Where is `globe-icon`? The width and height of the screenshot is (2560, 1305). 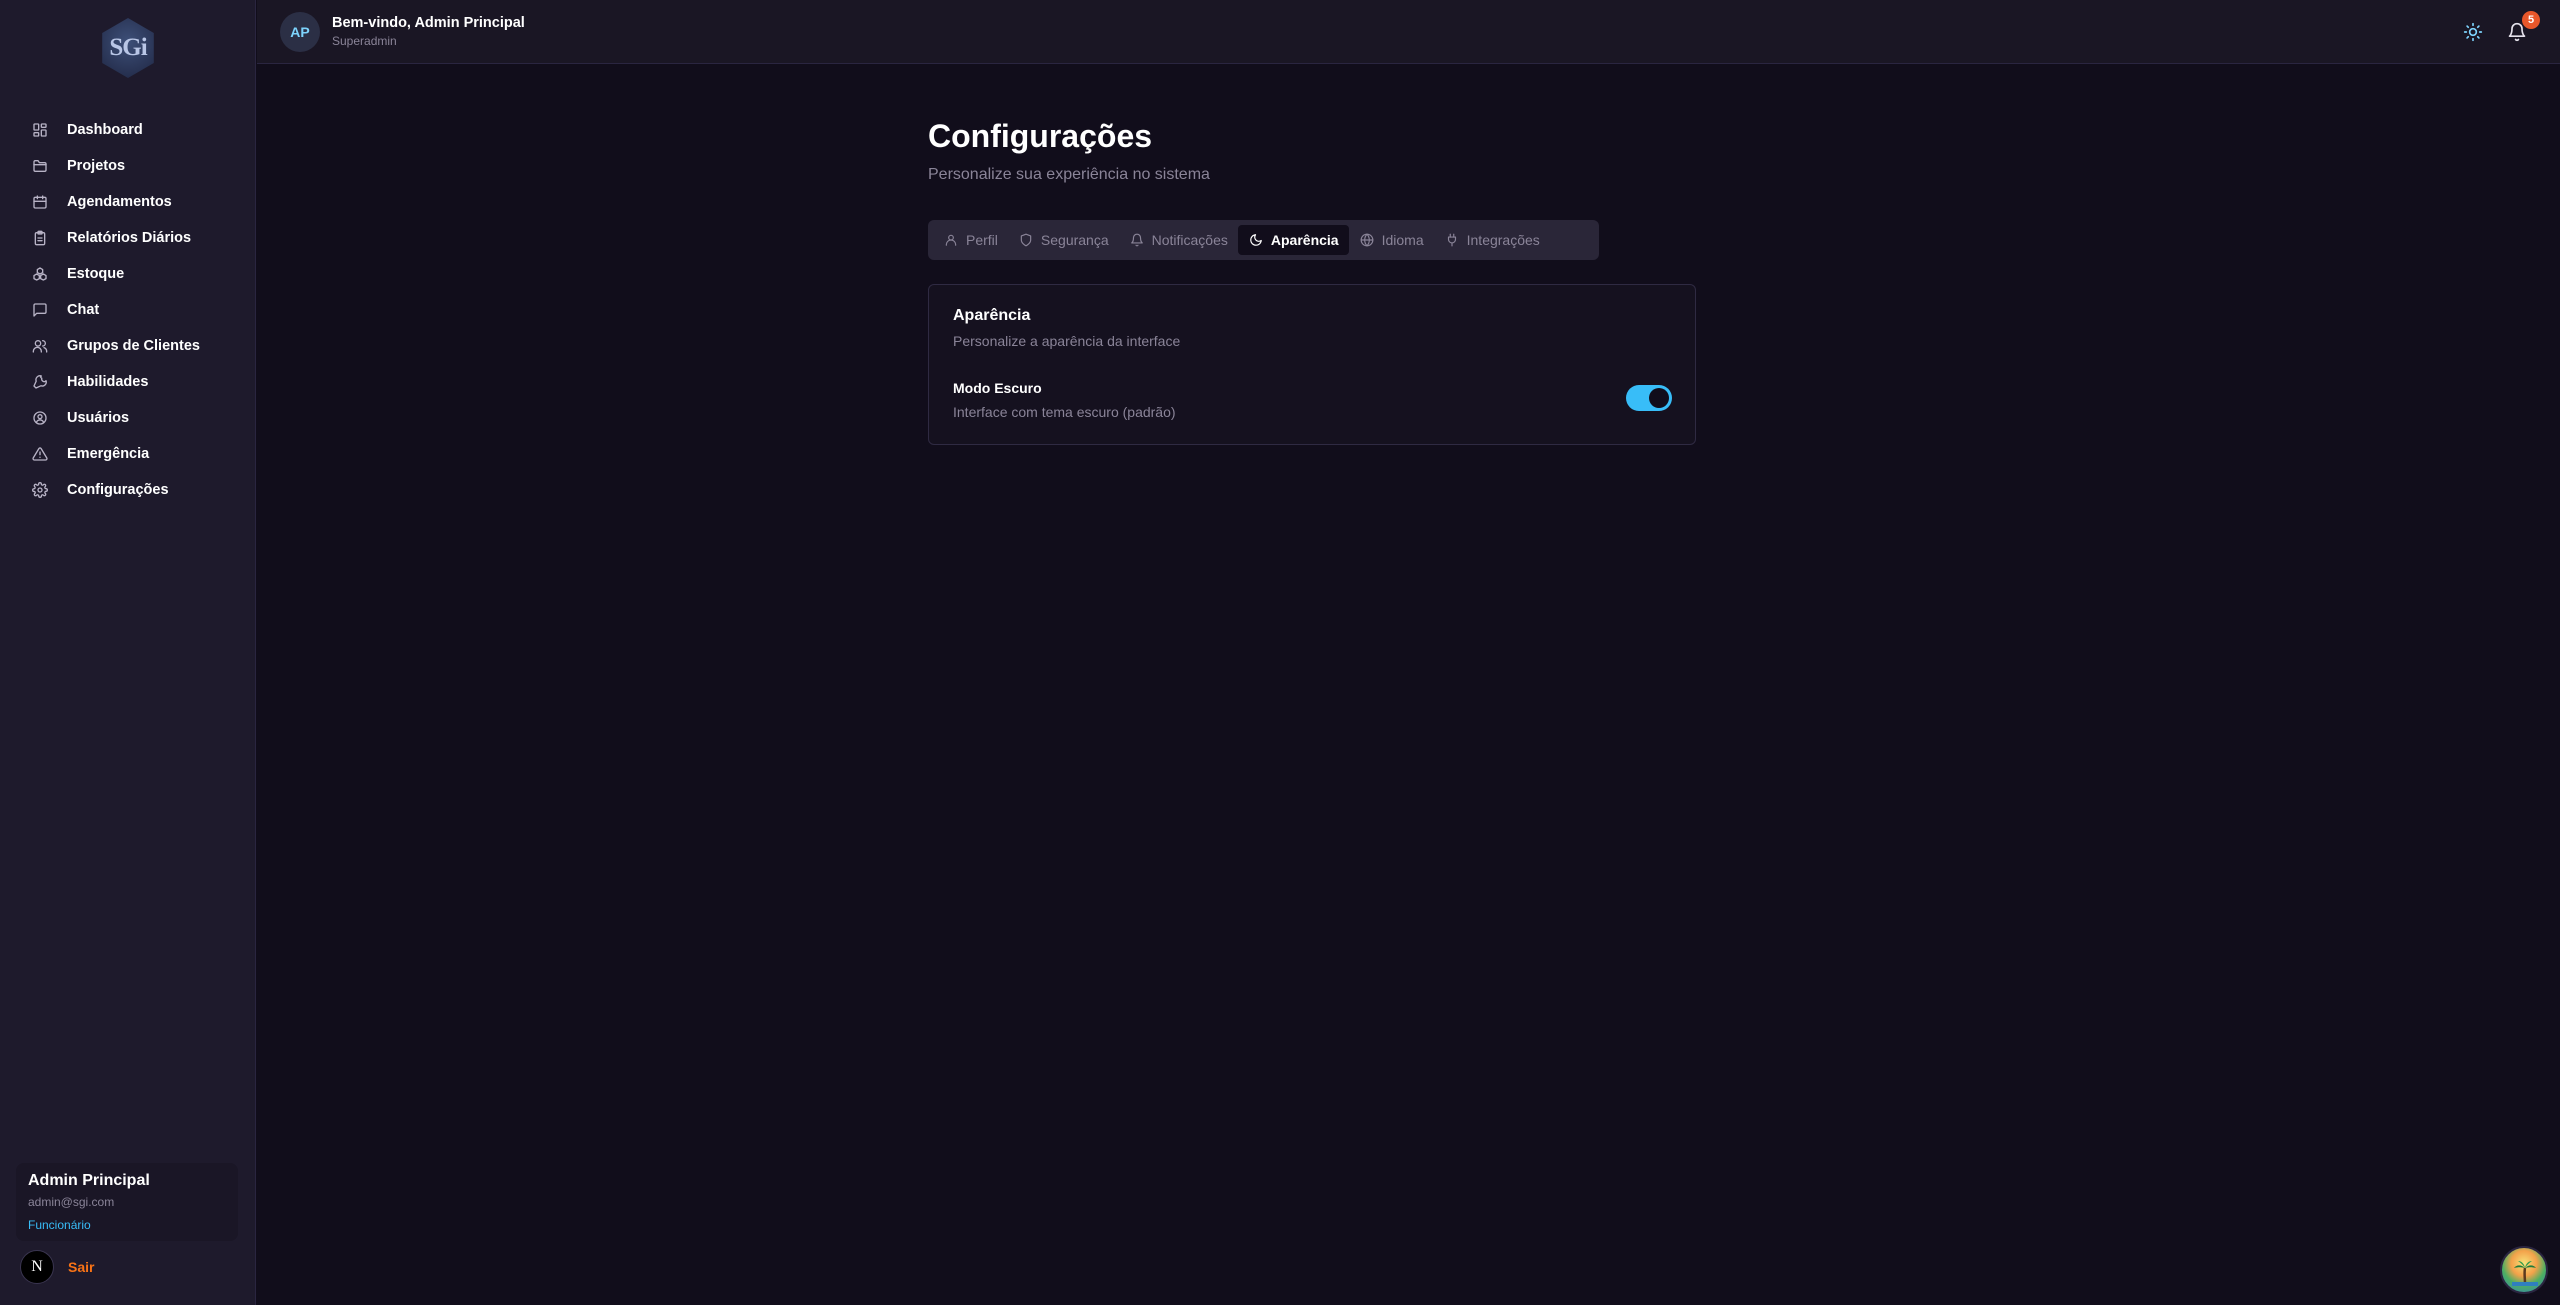 globe-icon is located at coordinates (1367, 240).